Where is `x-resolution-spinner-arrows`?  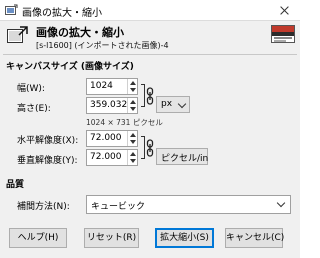 x-resolution-spinner-arrows is located at coordinates (132, 138).